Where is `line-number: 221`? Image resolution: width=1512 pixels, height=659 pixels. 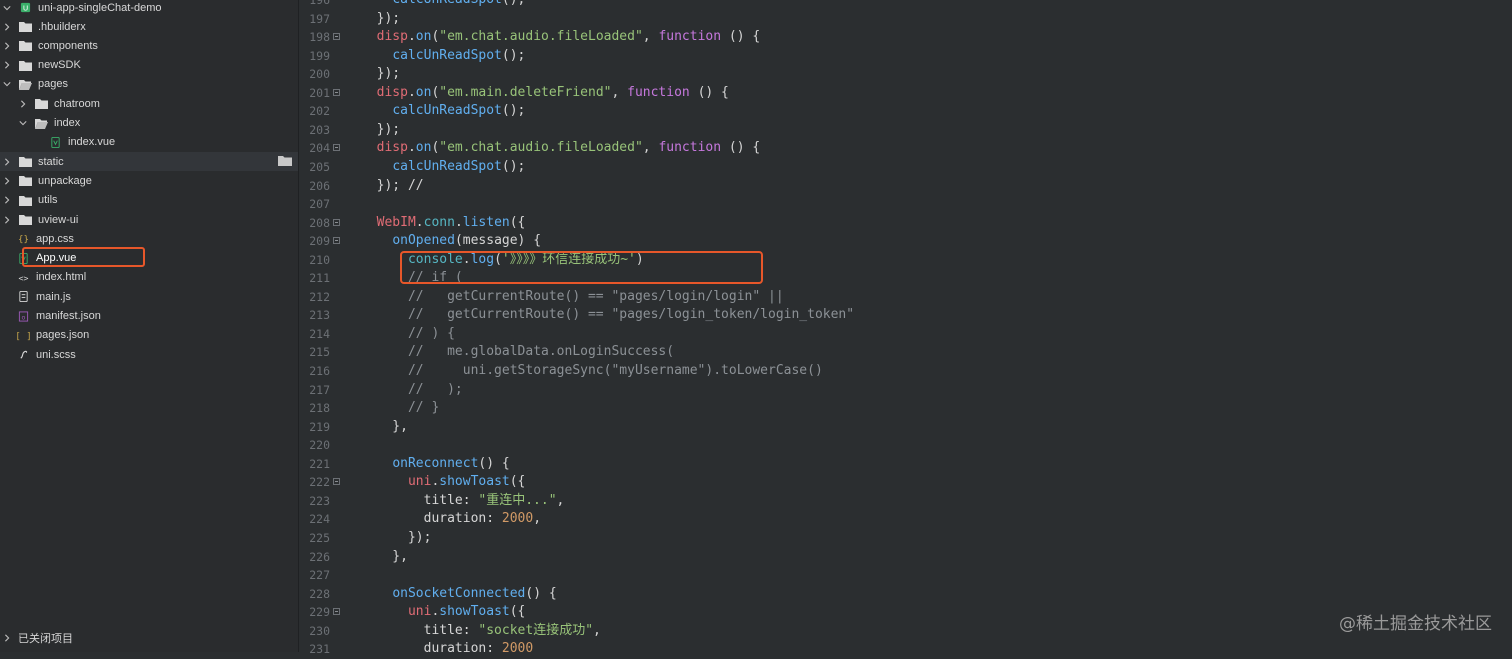
line-number: 221 is located at coordinates (319, 463).